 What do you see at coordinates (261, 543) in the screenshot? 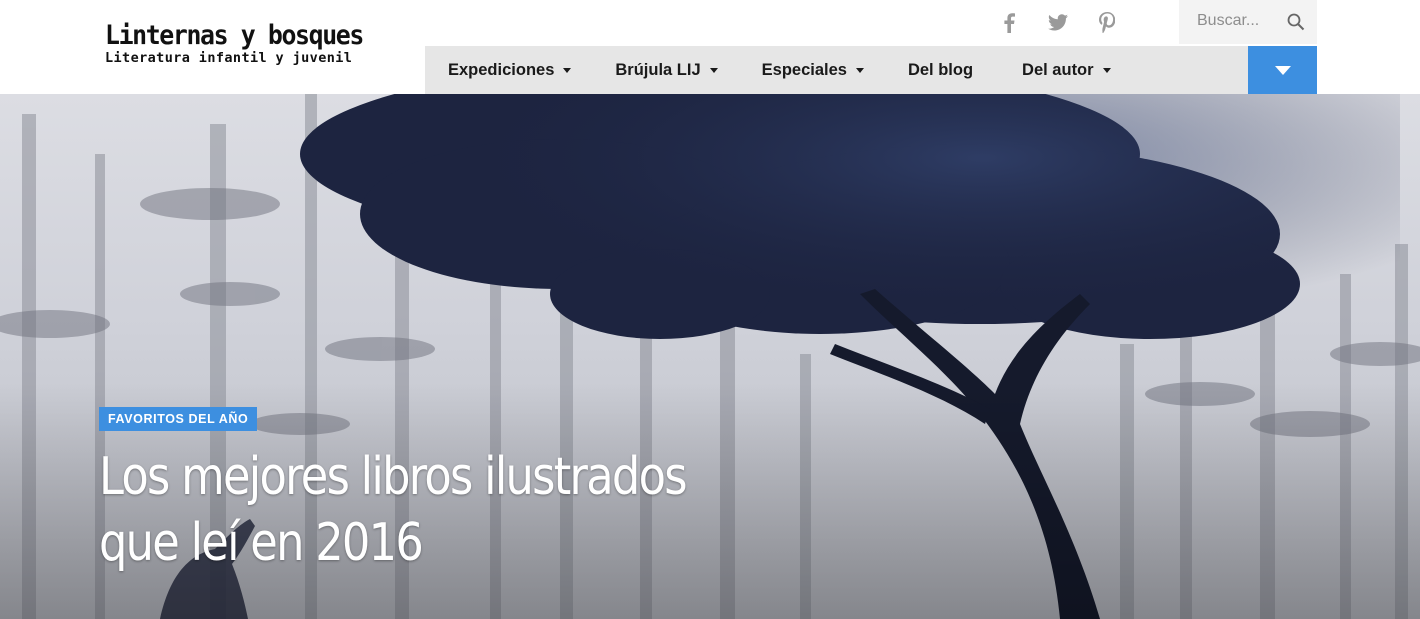
I see `hero-title-line-2: que leí en 2016` at bounding box center [261, 543].